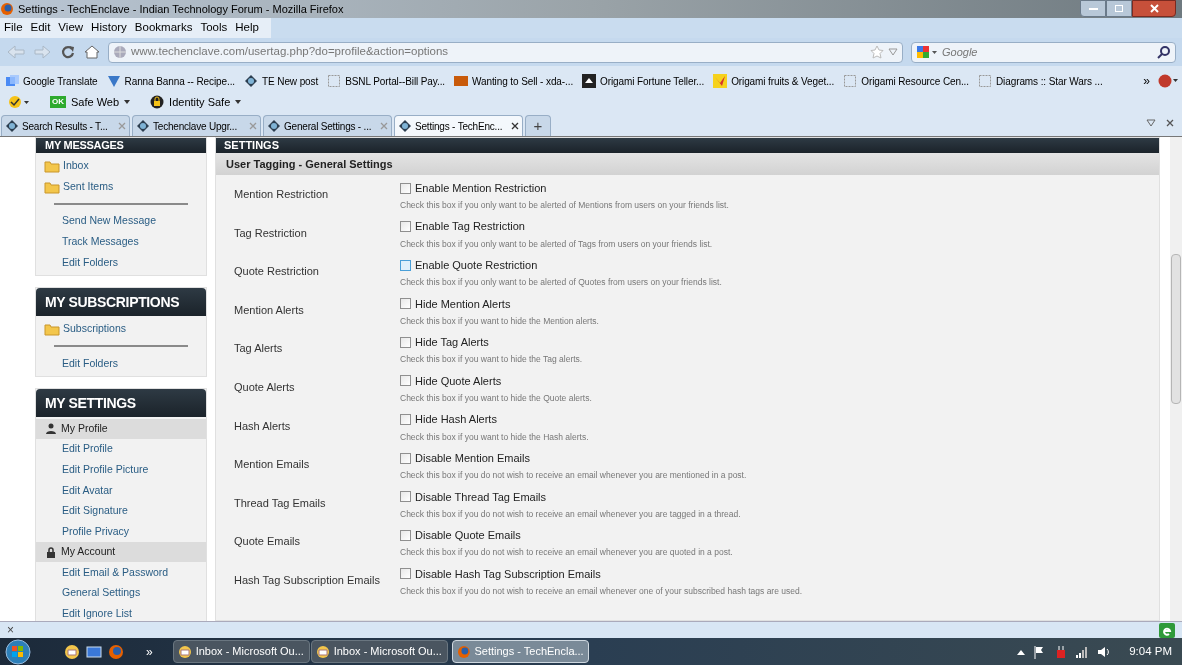 The image size is (1182, 665). What do you see at coordinates (893, 52) in the screenshot?
I see `dropdown-icon` at bounding box center [893, 52].